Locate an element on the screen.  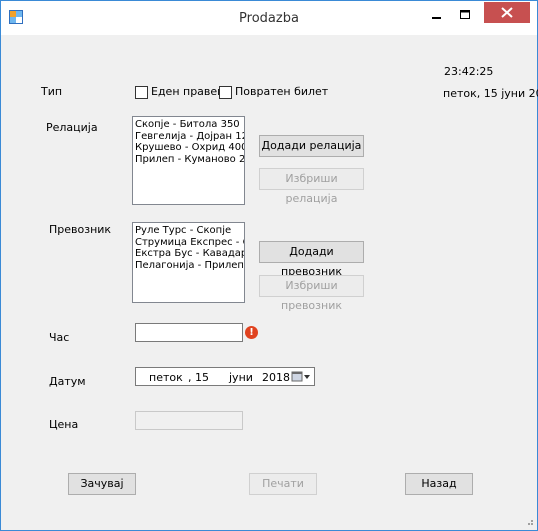
clock-date: петок, 15 јуни 2018 is located at coordinates (490, 93).